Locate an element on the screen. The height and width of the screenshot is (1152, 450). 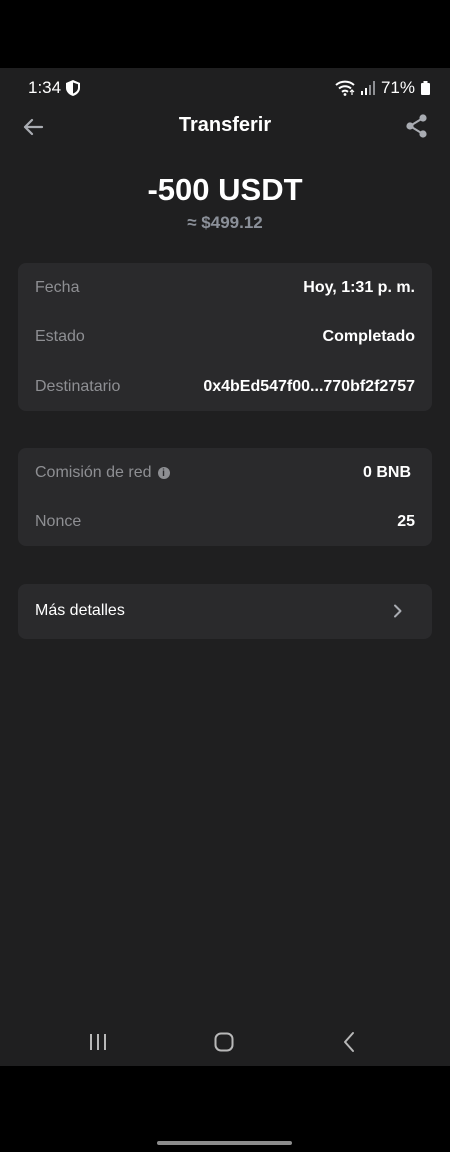
status-value: Completado is located at coordinates (368, 336).